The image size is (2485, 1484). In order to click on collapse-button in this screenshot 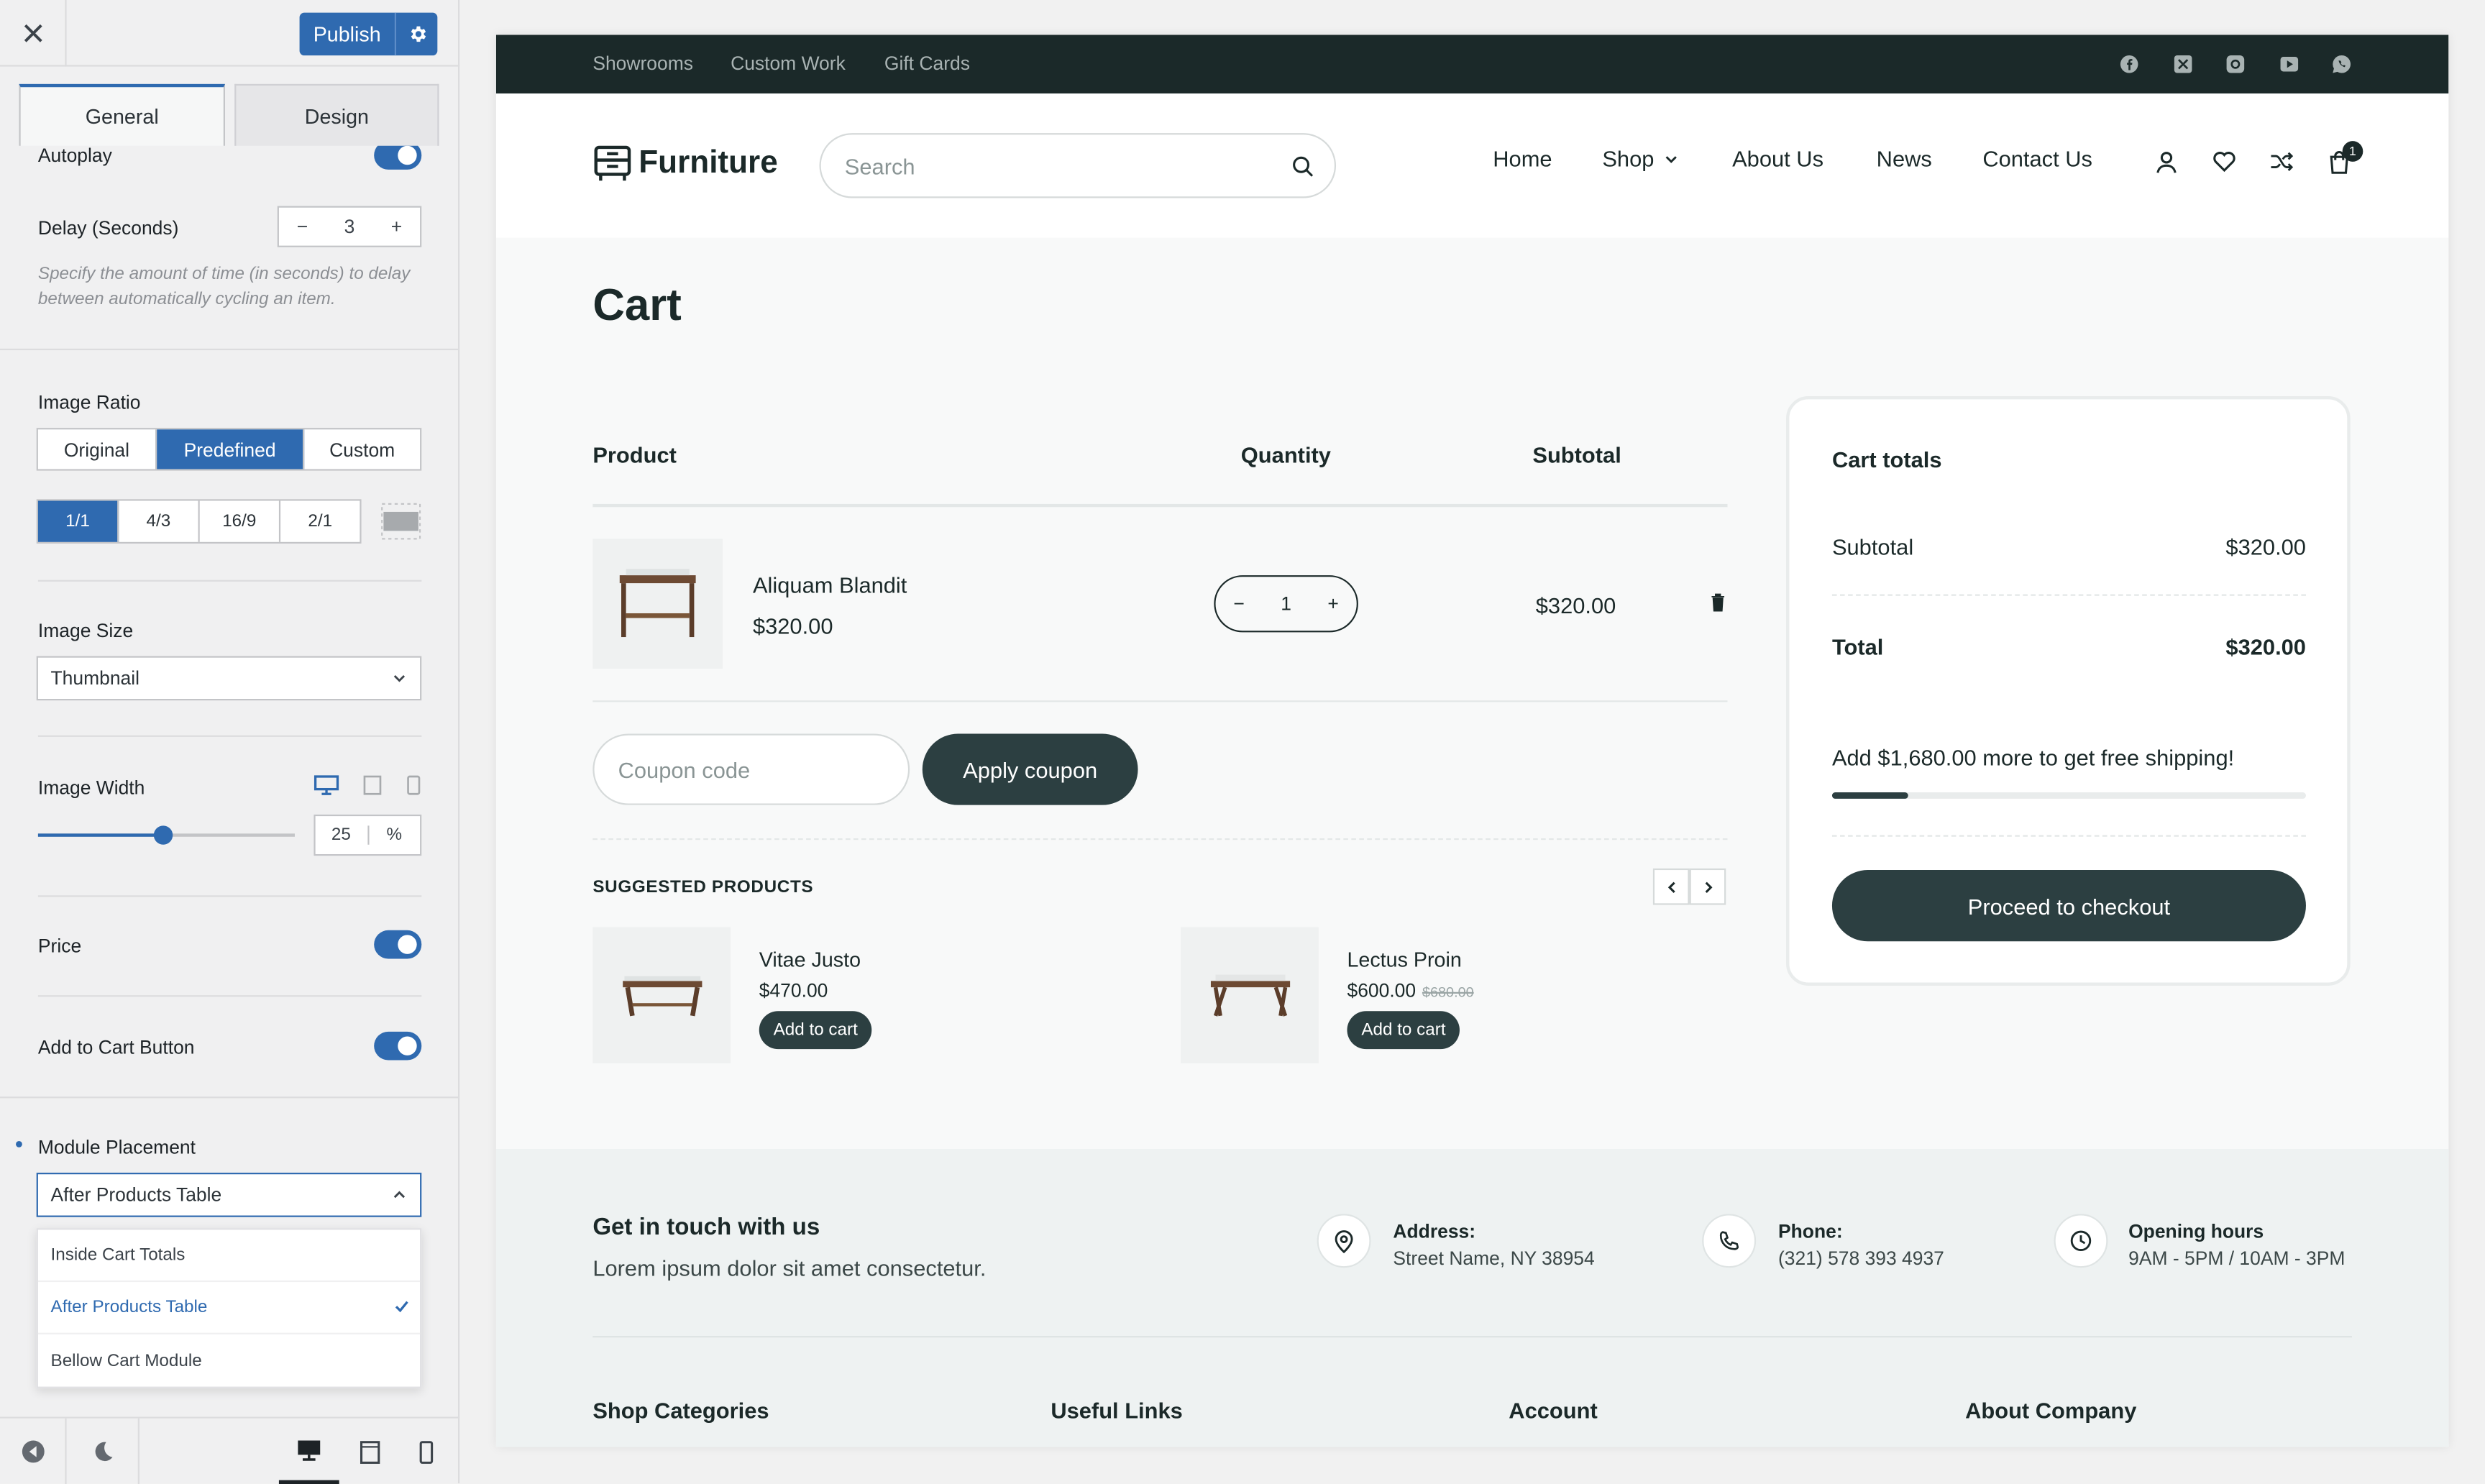, I will do `click(33, 1451)`.